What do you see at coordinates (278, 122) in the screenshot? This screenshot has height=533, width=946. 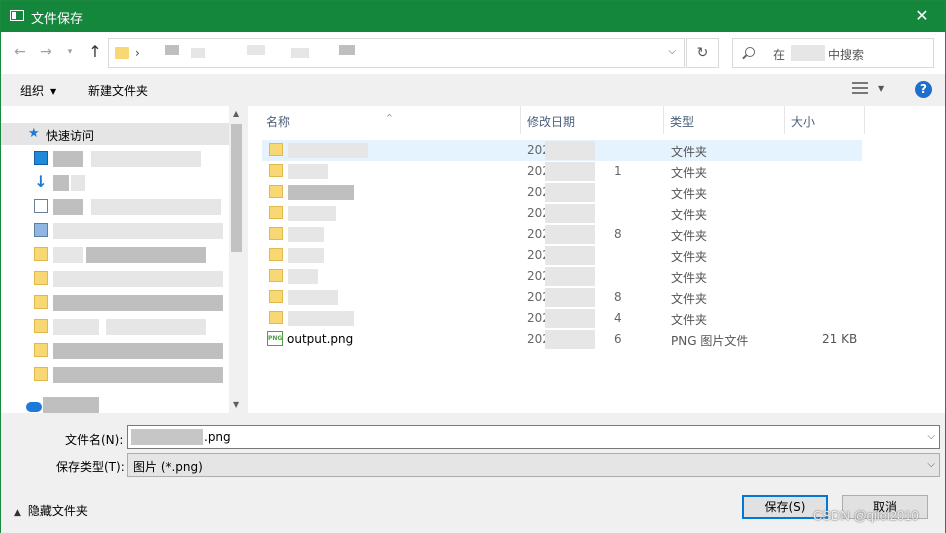 I see `column-name-label: 名称` at bounding box center [278, 122].